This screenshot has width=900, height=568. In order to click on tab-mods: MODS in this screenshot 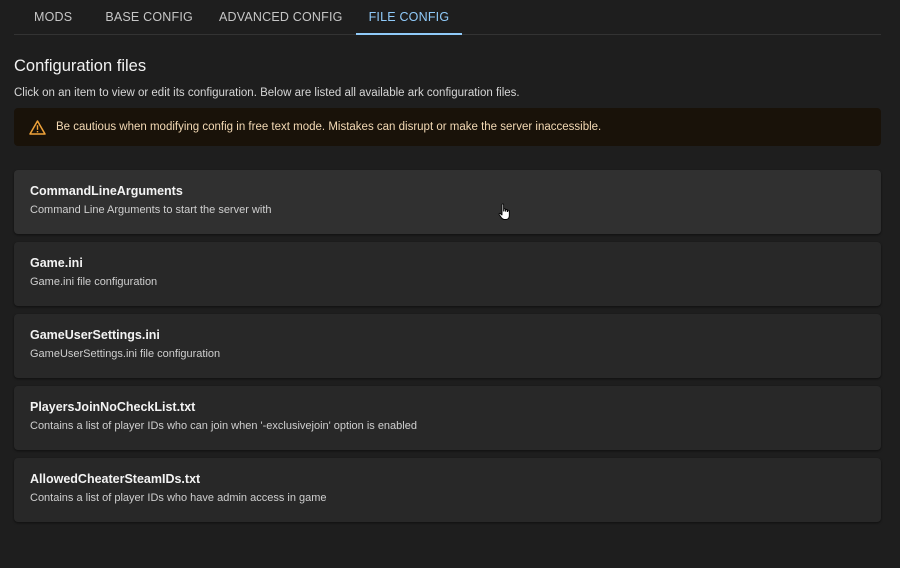, I will do `click(53, 17)`.